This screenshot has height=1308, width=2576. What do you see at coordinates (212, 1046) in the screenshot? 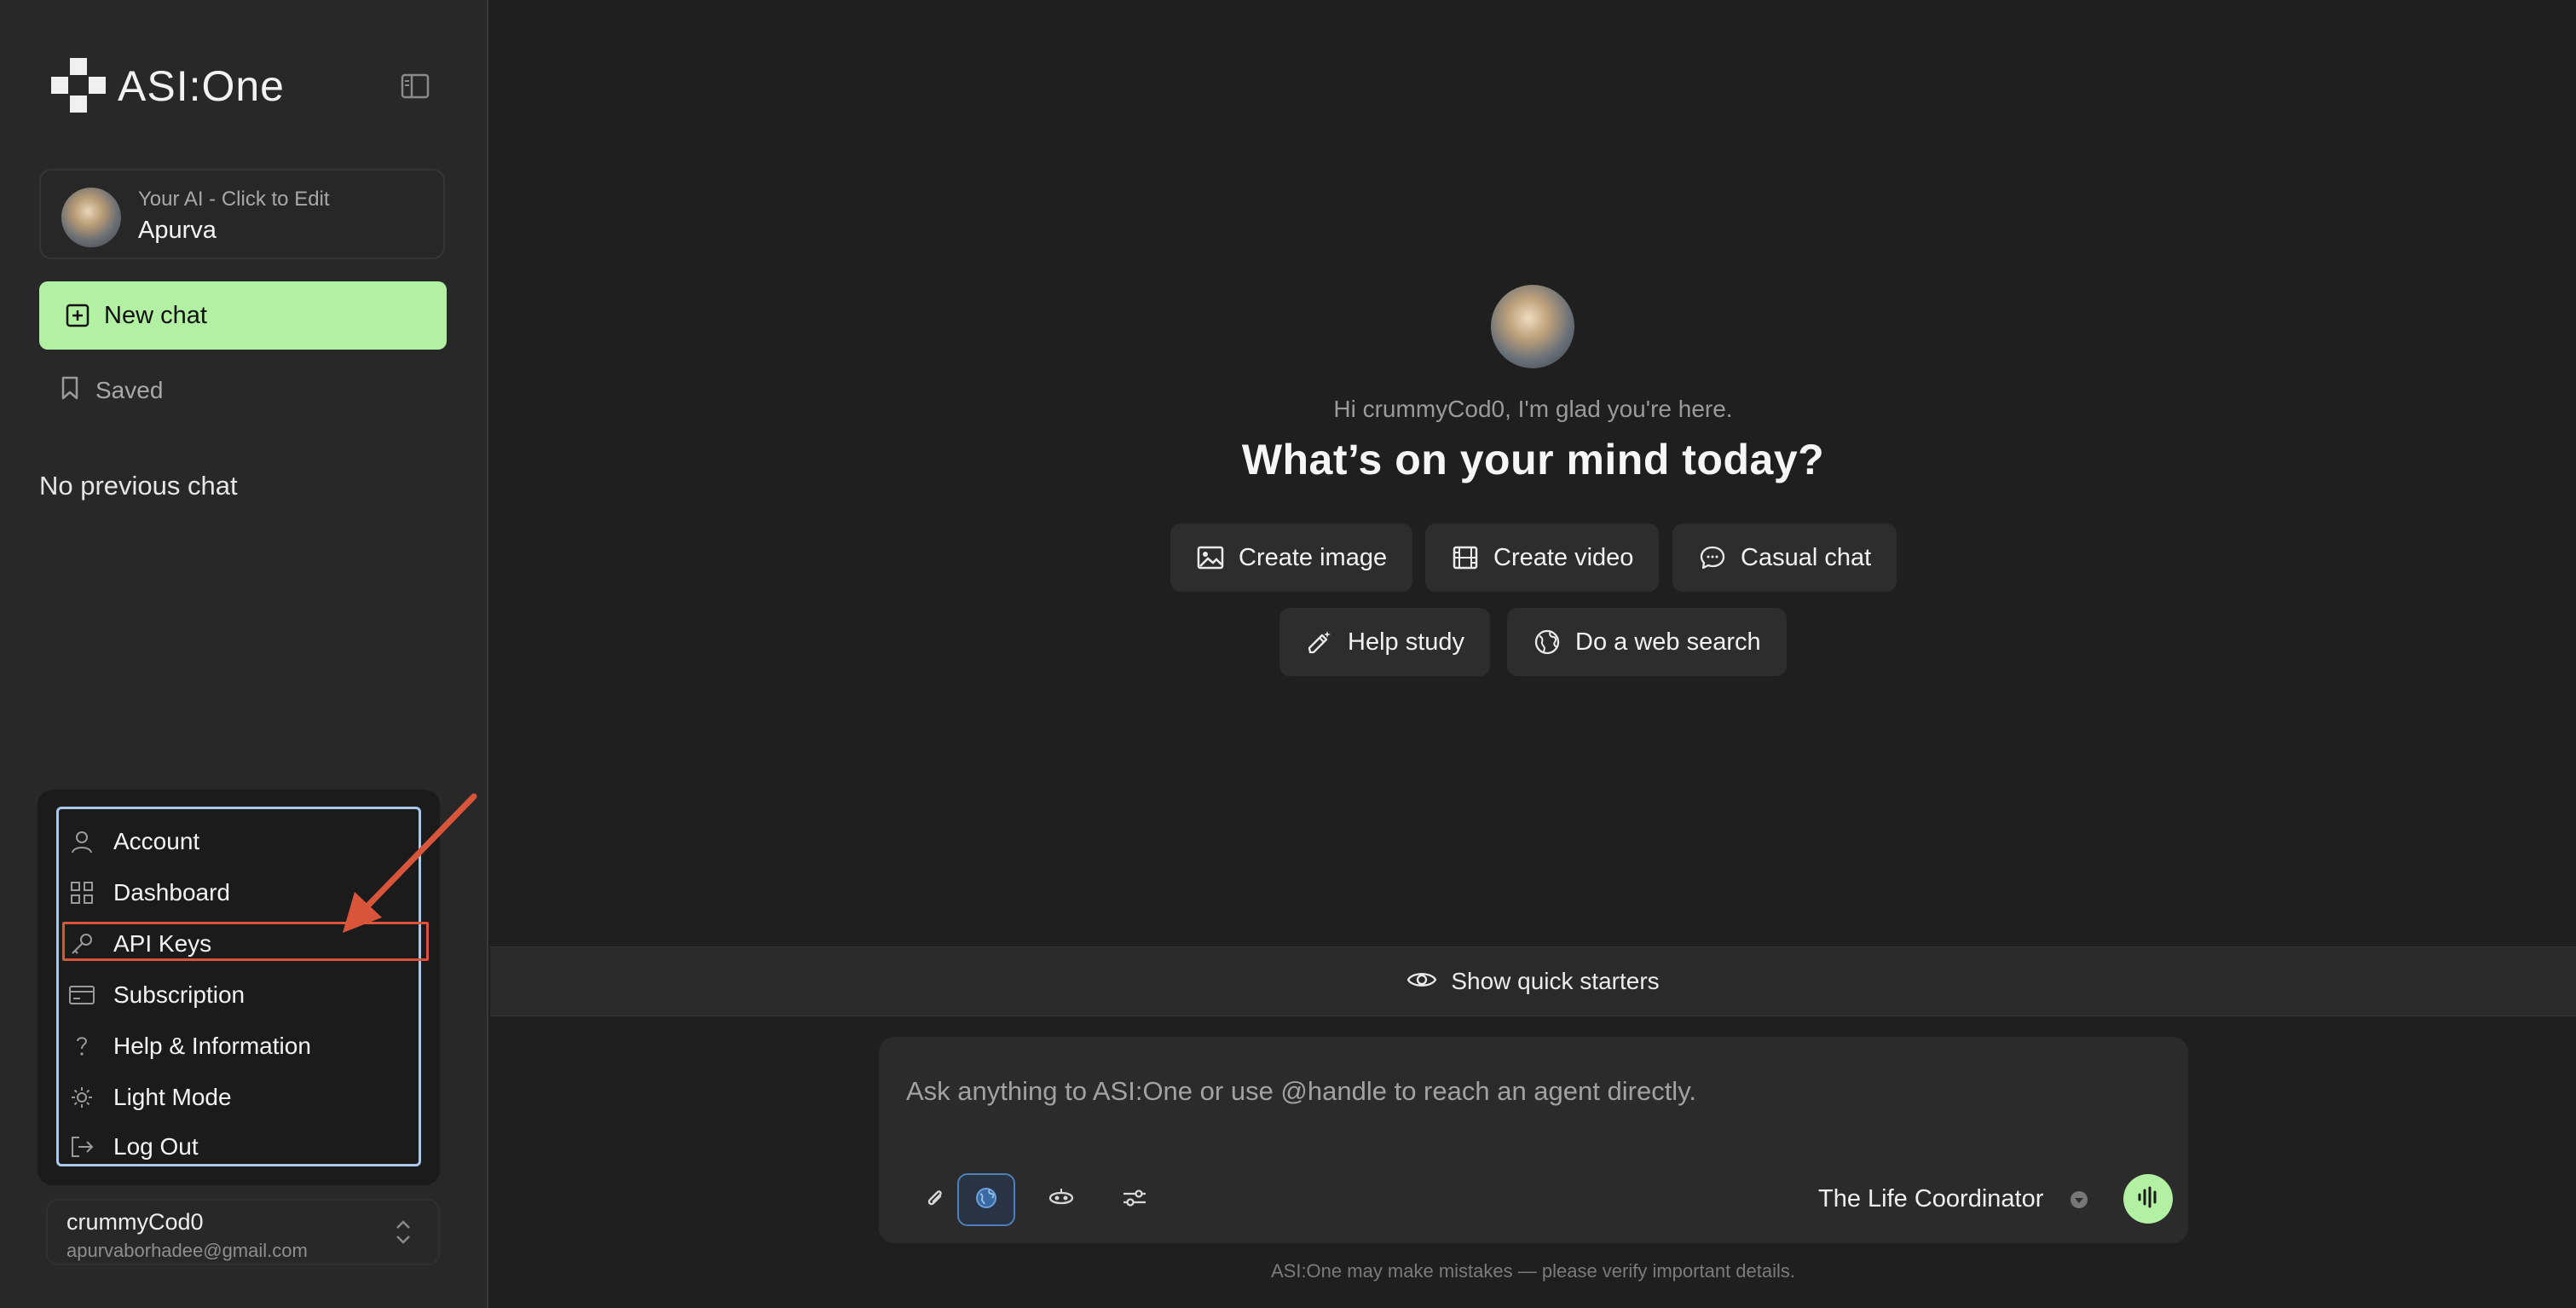
I see `menu-item-label: Help & Information` at bounding box center [212, 1046].